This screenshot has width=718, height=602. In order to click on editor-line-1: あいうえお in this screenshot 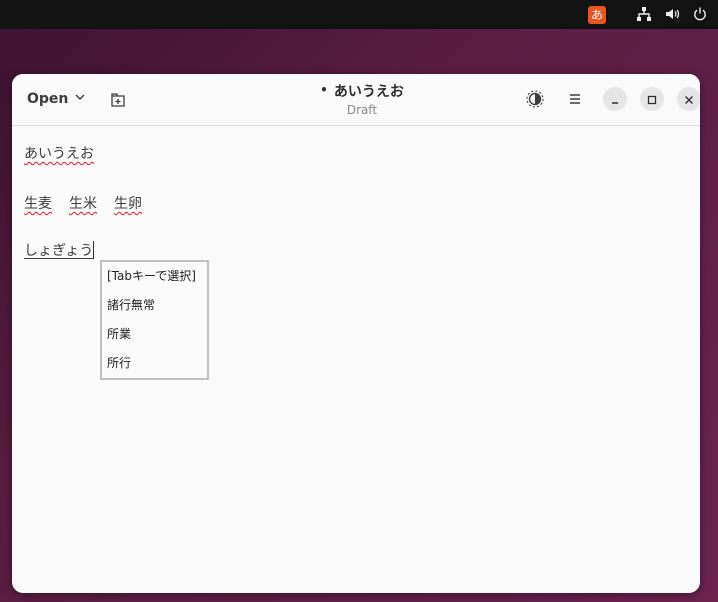, I will do `click(59, 153)`.